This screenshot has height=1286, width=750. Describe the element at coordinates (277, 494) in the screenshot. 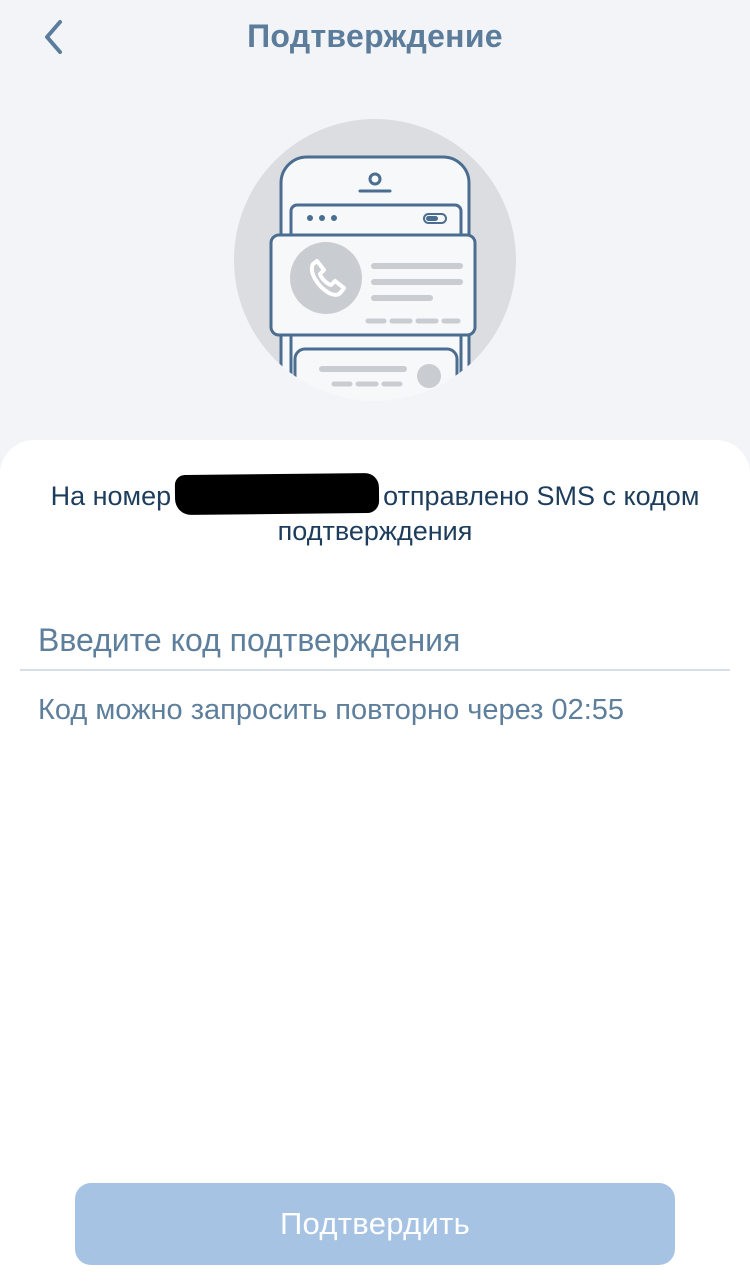

I see `redacted-phone-number` at that location.